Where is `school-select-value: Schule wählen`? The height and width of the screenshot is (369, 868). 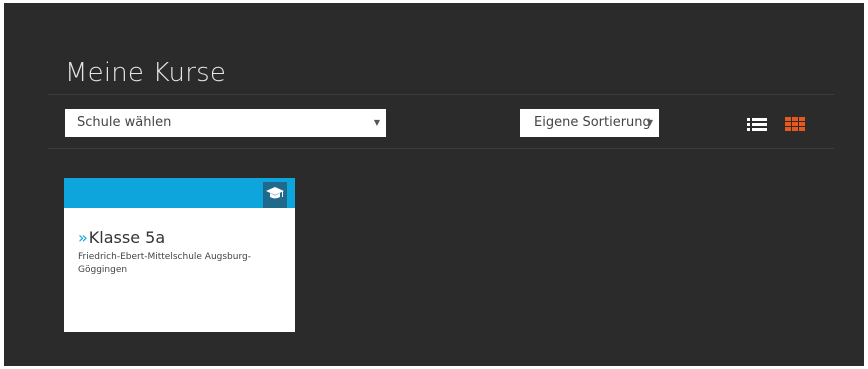 school-select-value: Schule wählen is located at coordinates (124, 122).